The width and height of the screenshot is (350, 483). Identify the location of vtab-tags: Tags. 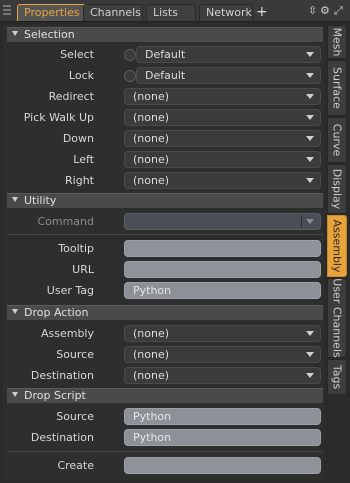
(337, 377).